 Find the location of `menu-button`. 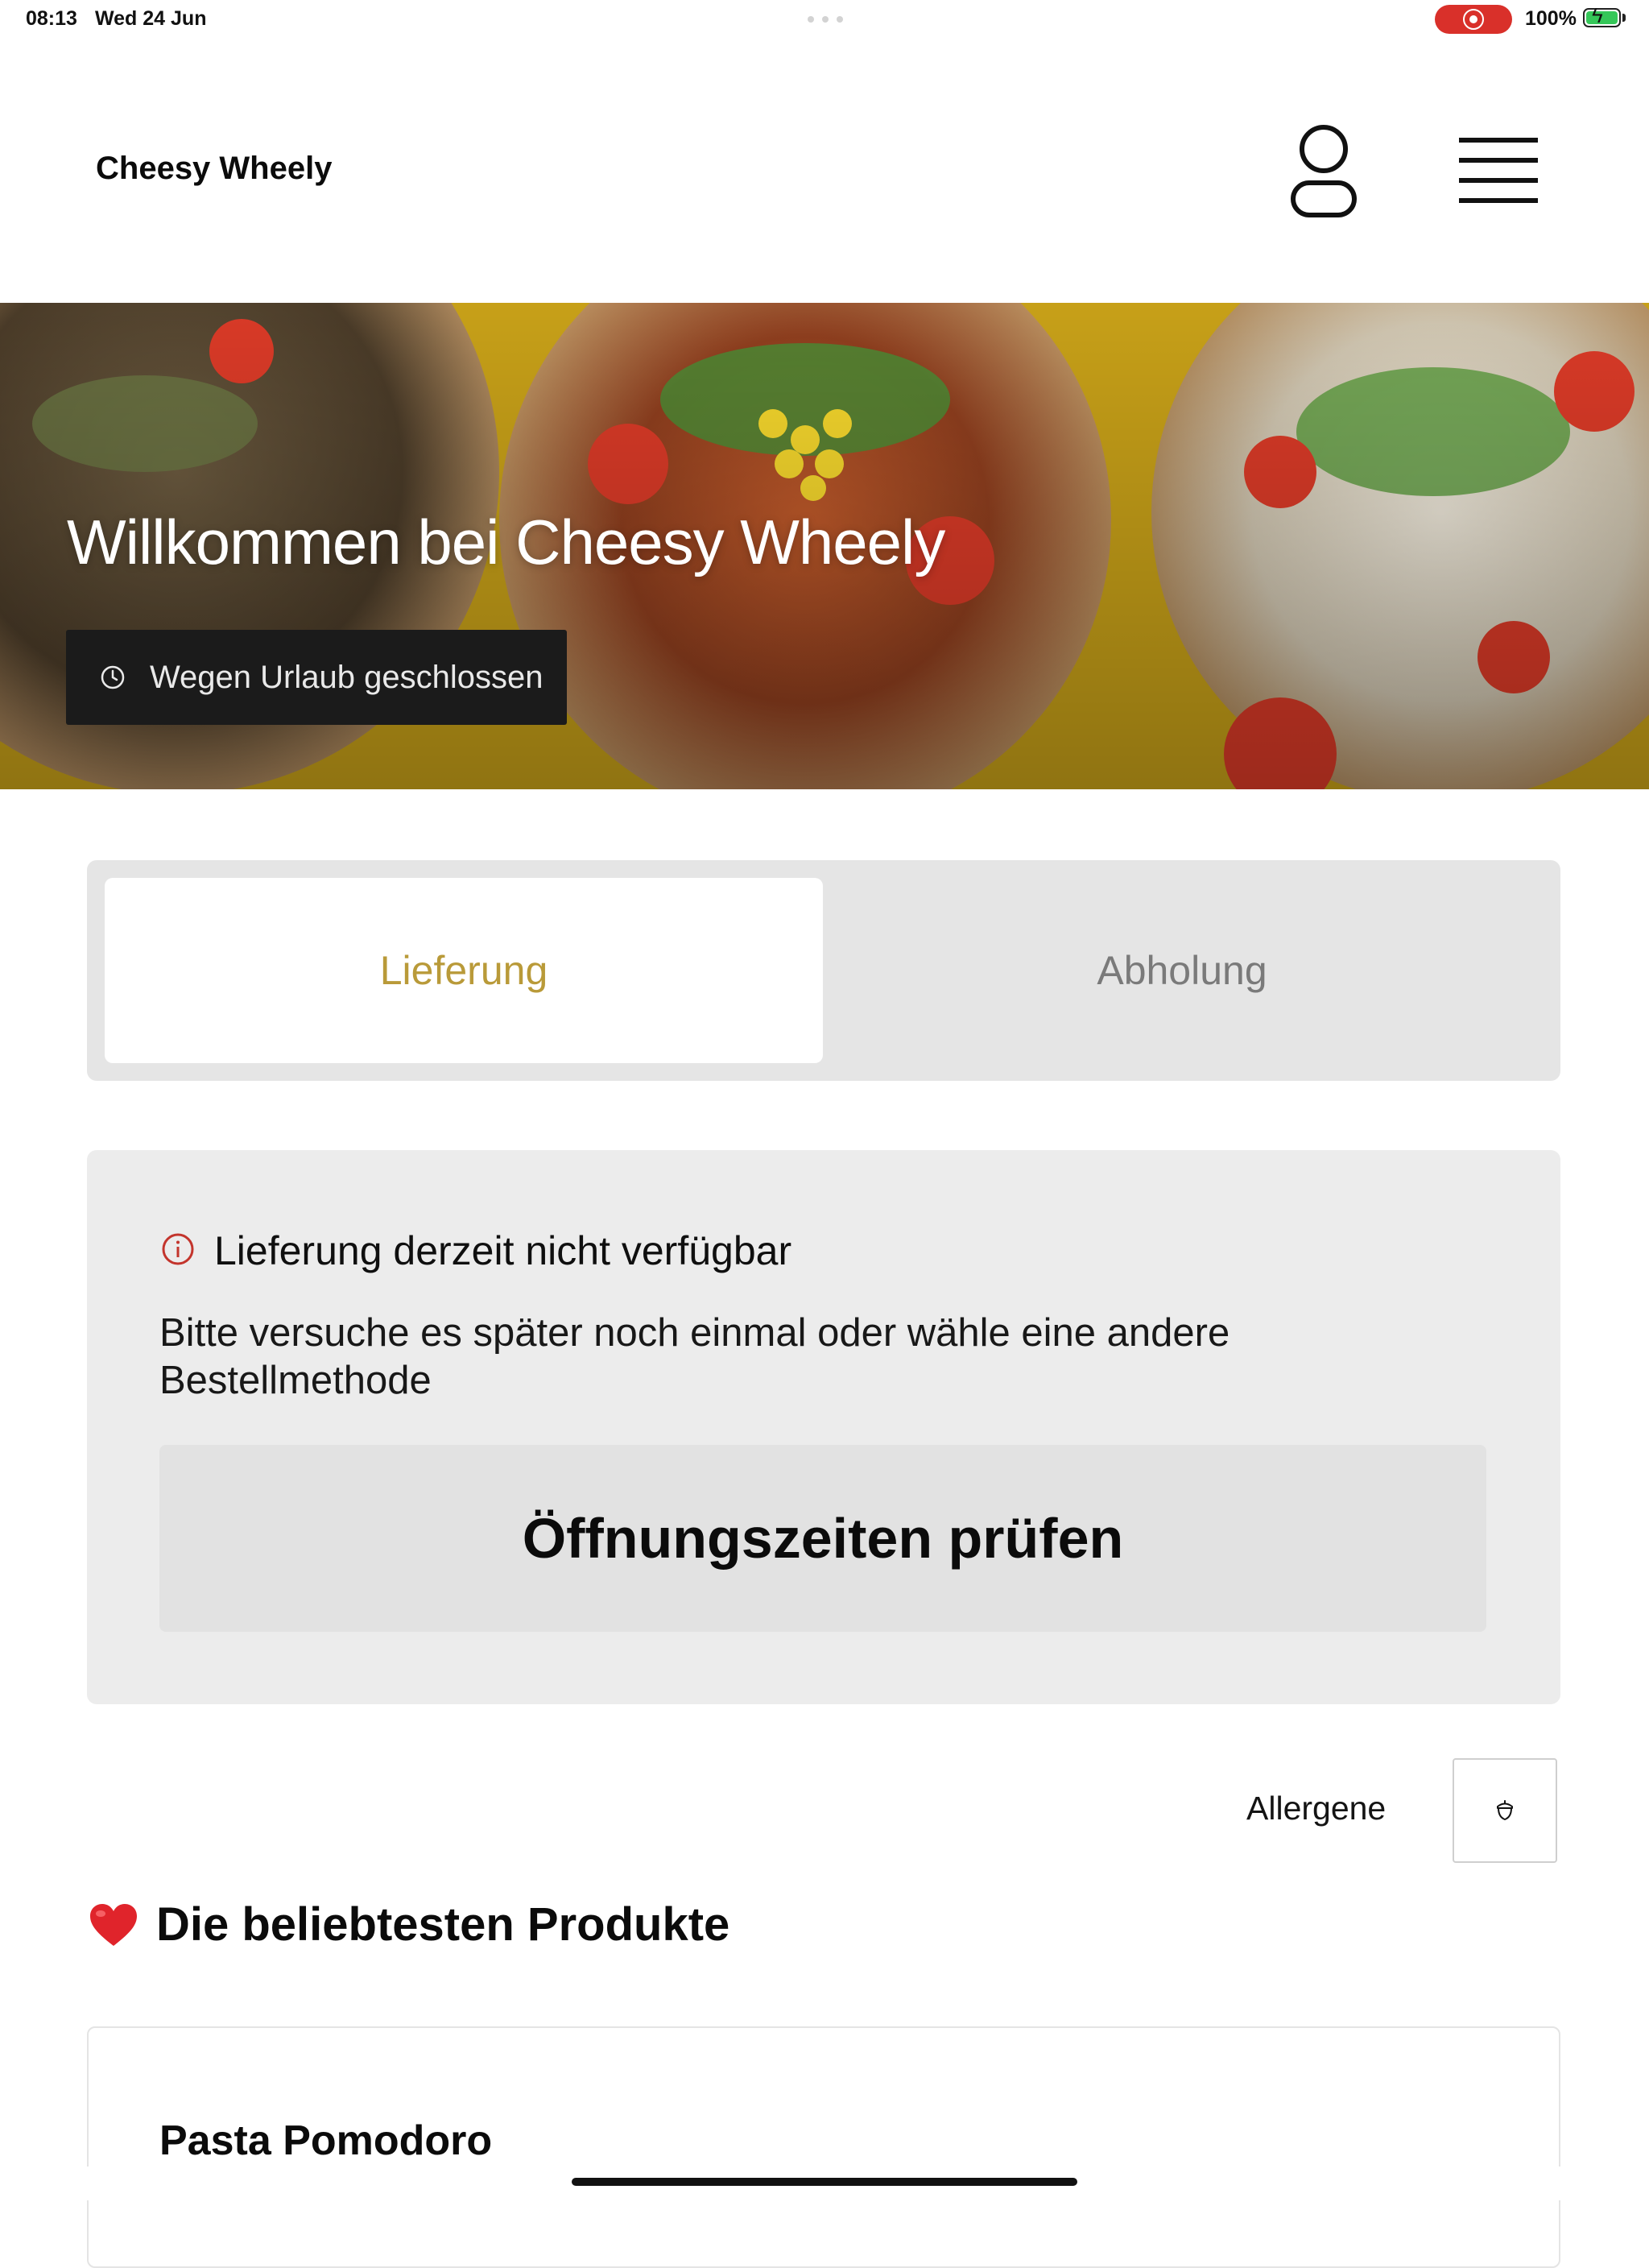

menu-button is located at coordinates (1499, 170).